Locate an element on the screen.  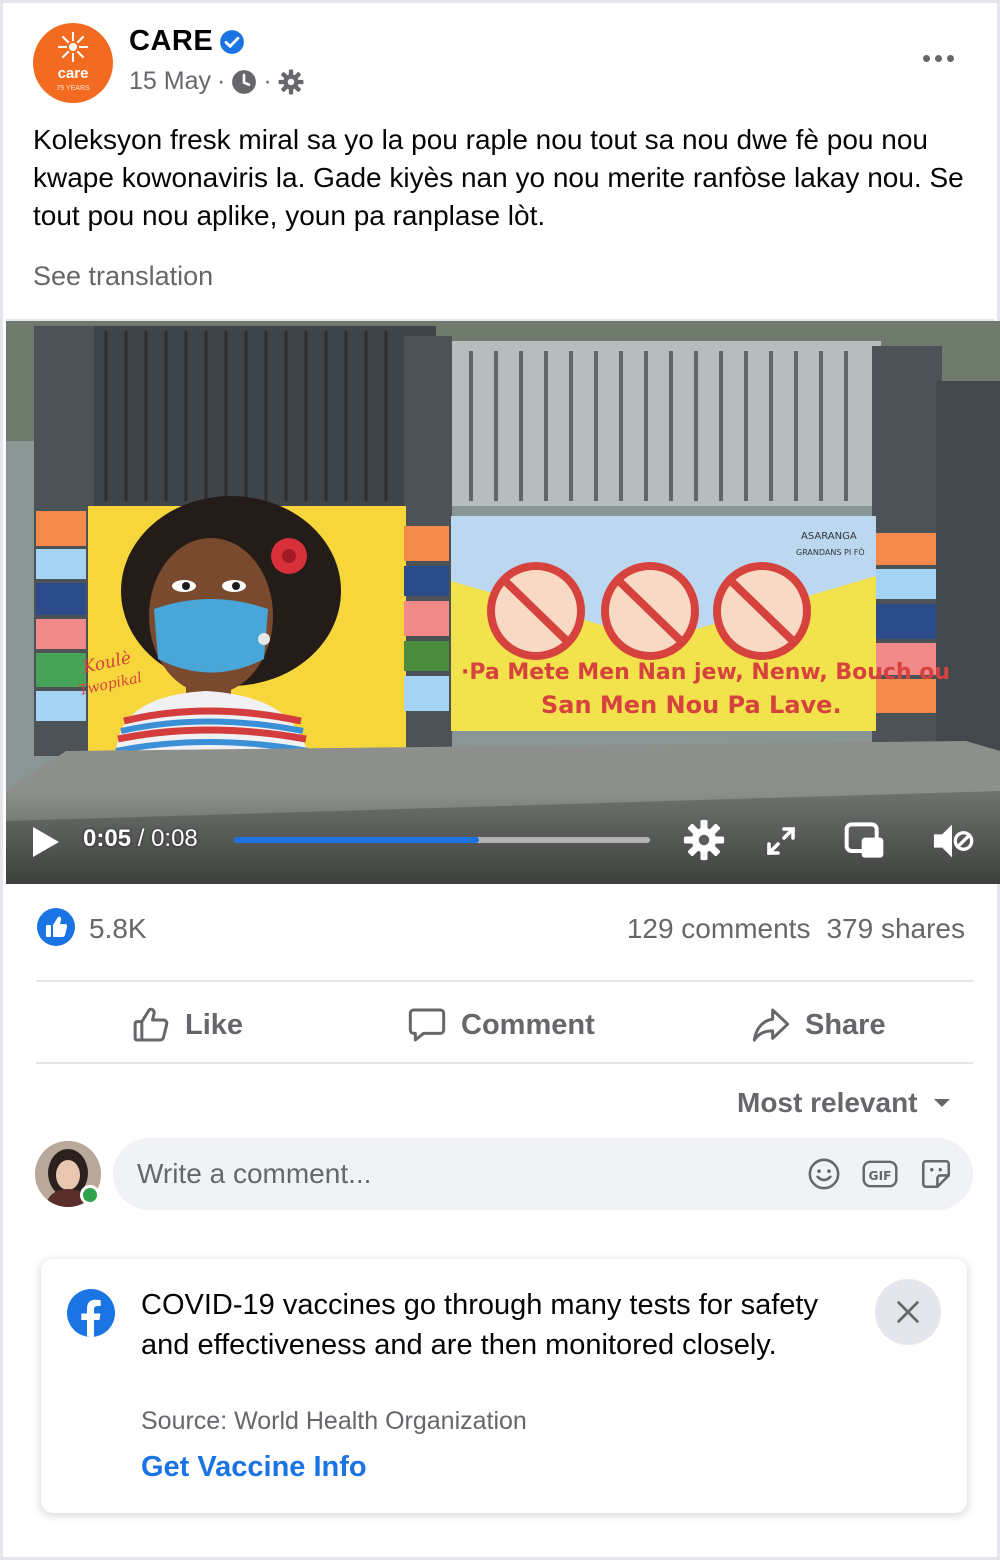
thumbs-up-icon is located at coordinates (57, 926).